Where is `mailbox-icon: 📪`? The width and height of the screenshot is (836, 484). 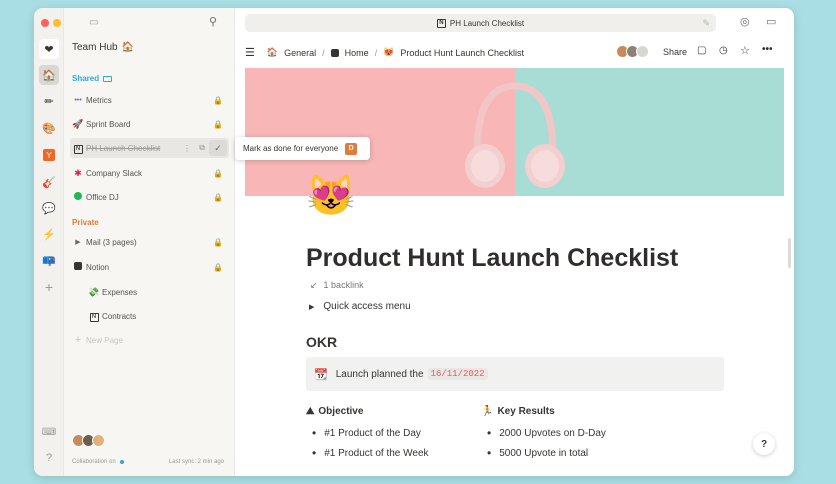
mailbox-icon: 📪 is located at coordinates (49, 260).